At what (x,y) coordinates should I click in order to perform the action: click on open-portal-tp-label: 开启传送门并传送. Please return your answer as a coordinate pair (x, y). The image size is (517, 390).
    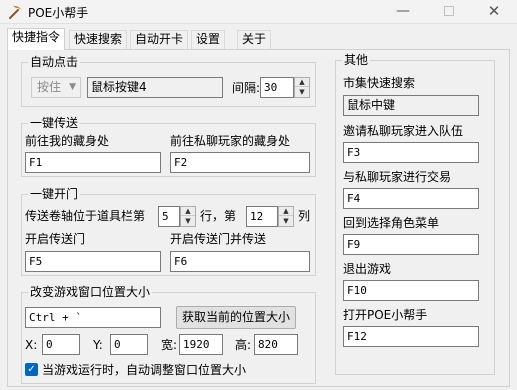
    Looking at the image, I should click on (218, 239).